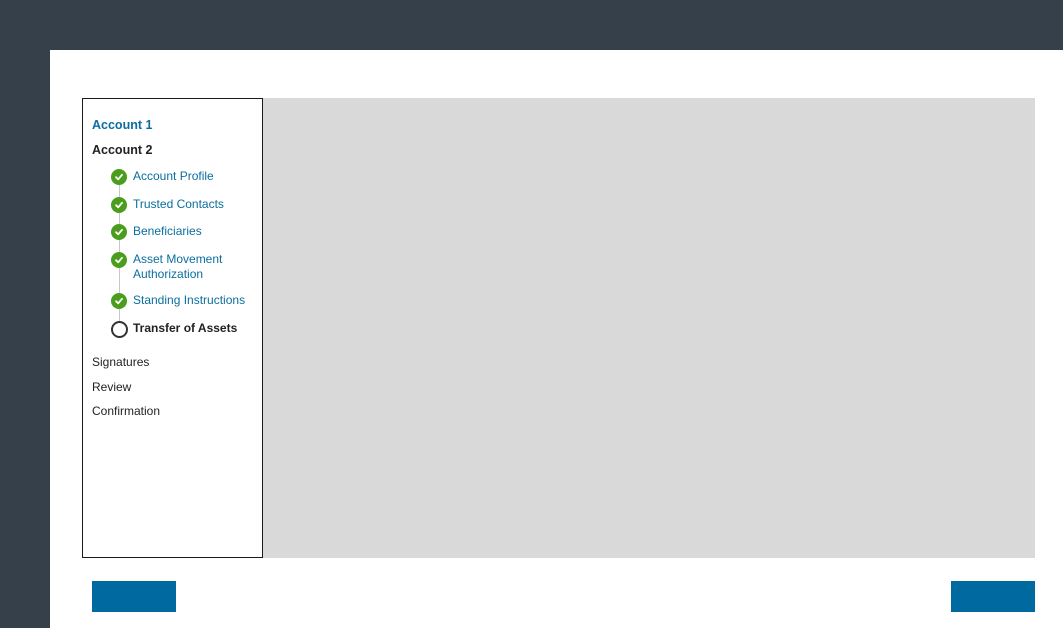  Describe the element at coordinates (167, 231) in the screenshot. I see `step-label: Beneficiaries` at that location.